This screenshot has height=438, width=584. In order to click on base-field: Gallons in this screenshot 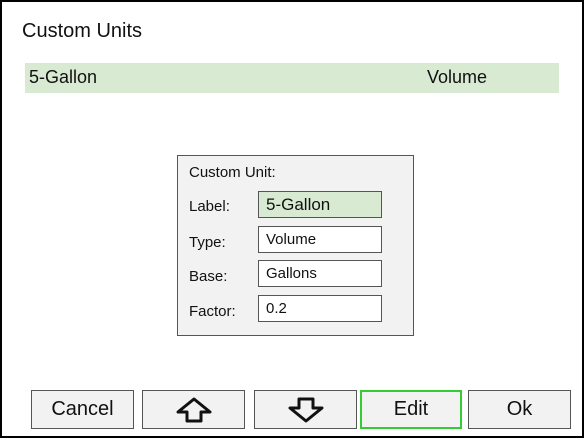, I will do `click(320, 273)`.